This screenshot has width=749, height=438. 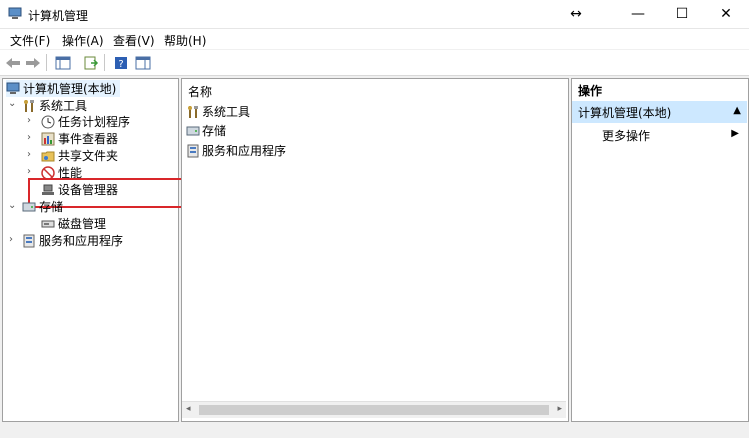 What do you see at coordinates (51, 207) in the screenshot?
I see `tree-item-label: 存储` at bounding box center [51, 207].